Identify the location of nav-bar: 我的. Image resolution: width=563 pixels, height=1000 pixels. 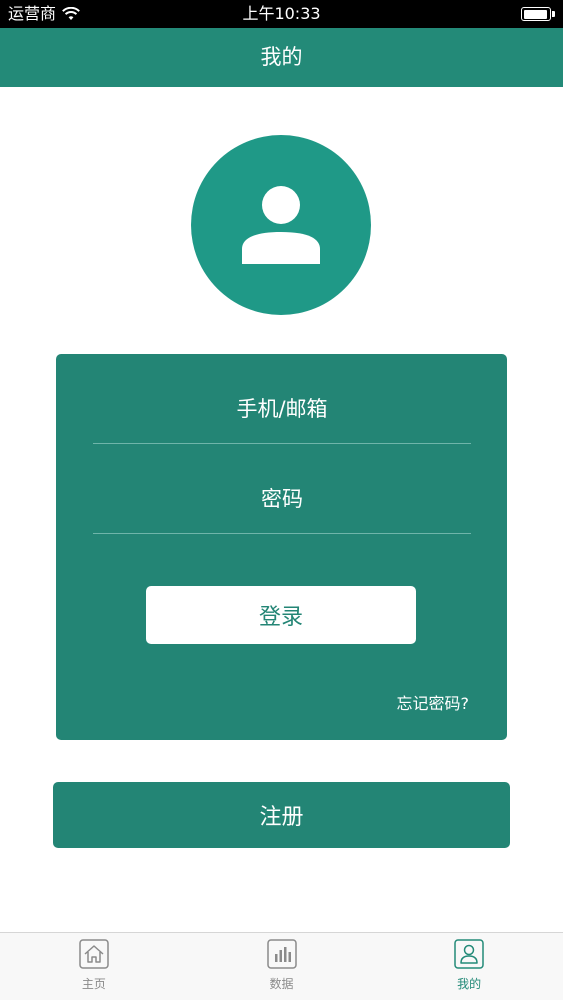
(281, 57).